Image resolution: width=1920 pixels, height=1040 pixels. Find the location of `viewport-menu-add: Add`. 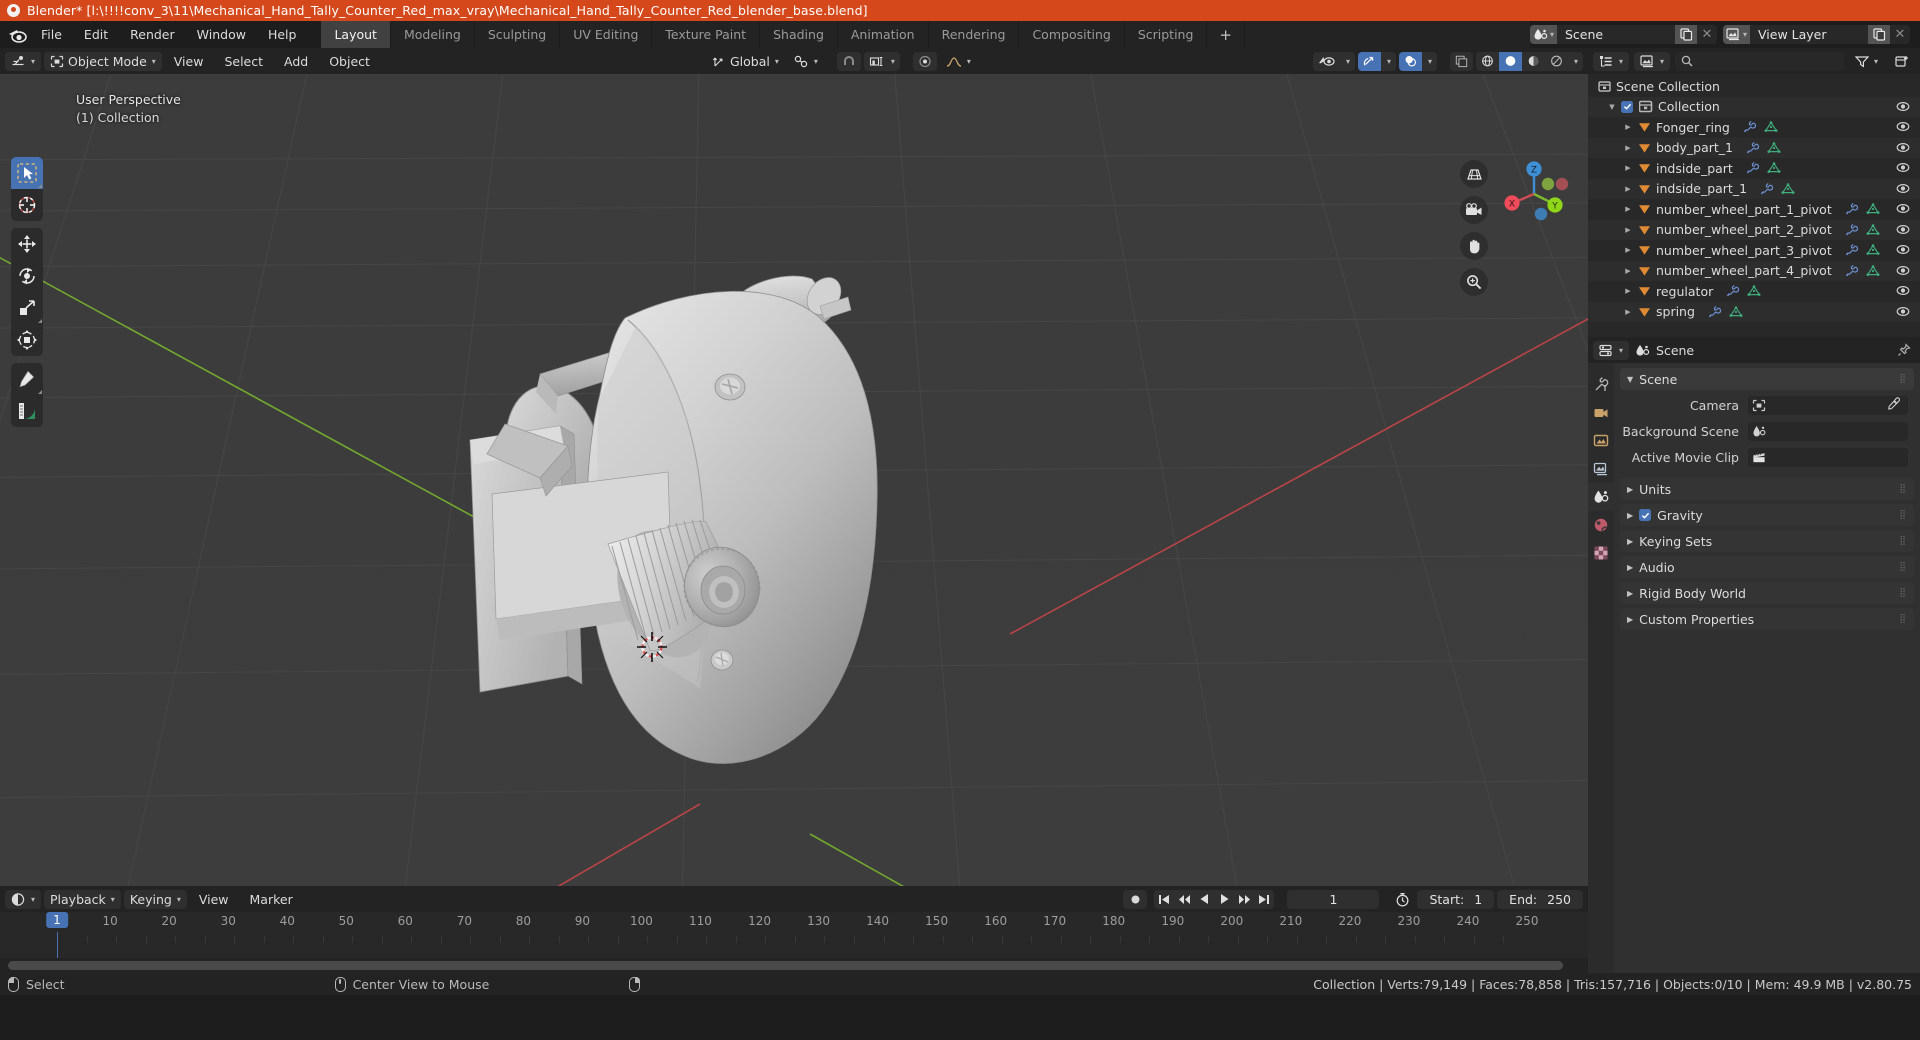

viewport-menu-add: Add is located at coordinates (296, 61).